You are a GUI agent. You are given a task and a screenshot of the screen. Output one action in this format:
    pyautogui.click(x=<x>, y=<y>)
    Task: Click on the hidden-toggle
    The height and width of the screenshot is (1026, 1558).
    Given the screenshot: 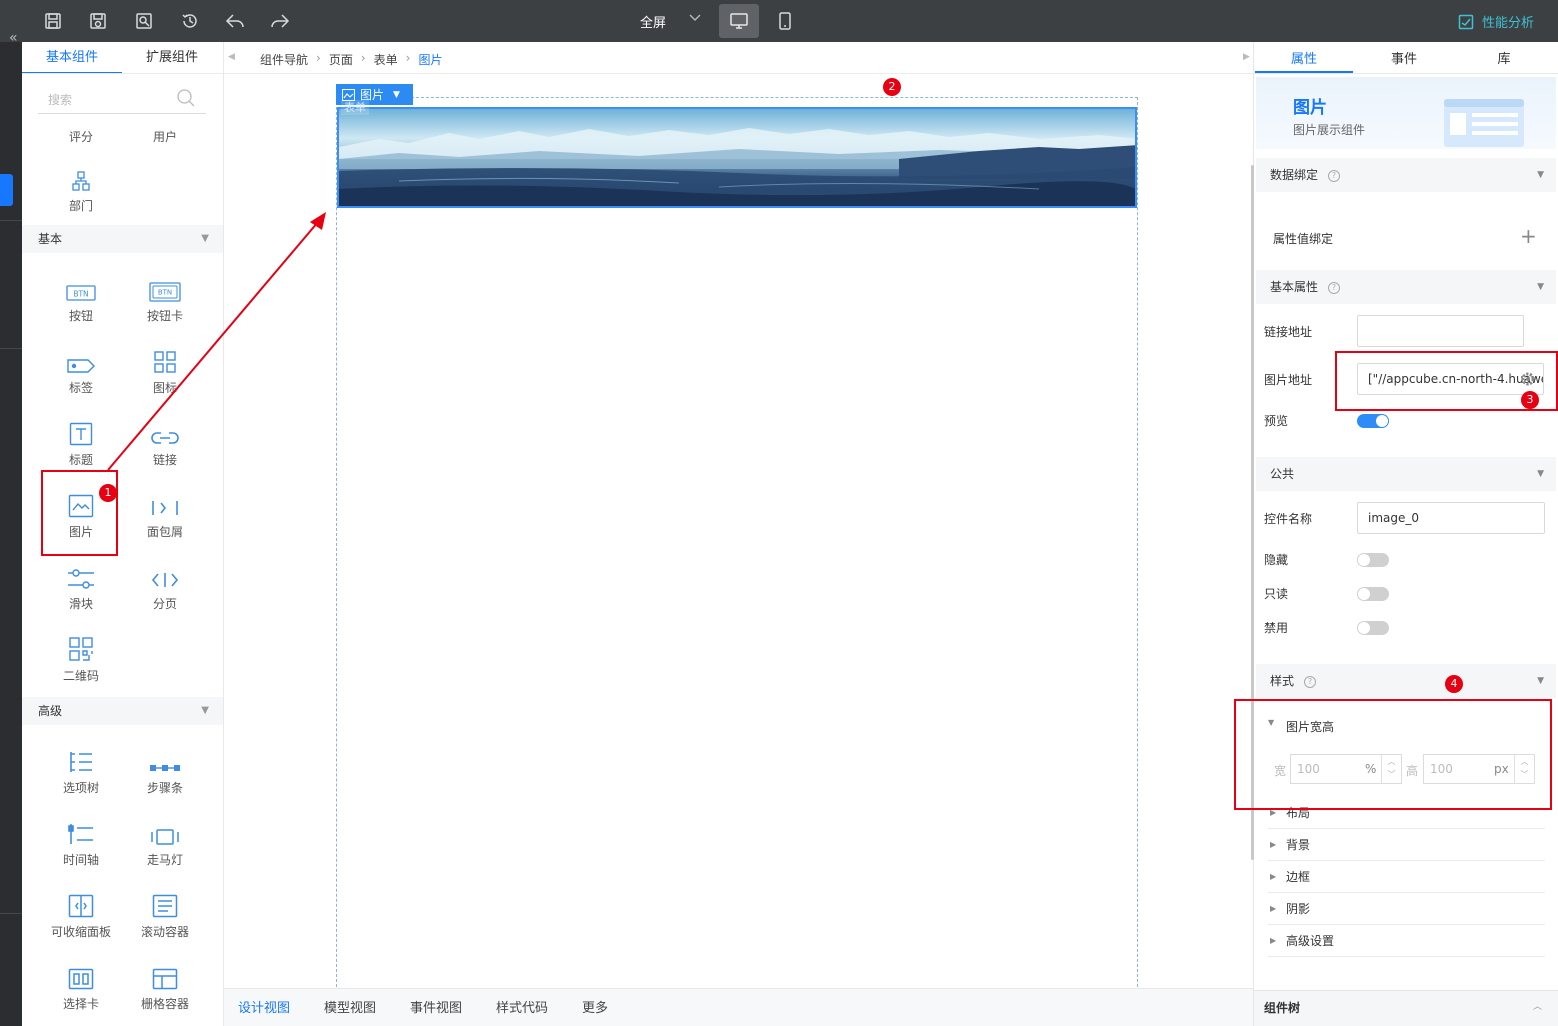 What is the action you would take?
    pyautogui.click(x=1373, y=560)
    